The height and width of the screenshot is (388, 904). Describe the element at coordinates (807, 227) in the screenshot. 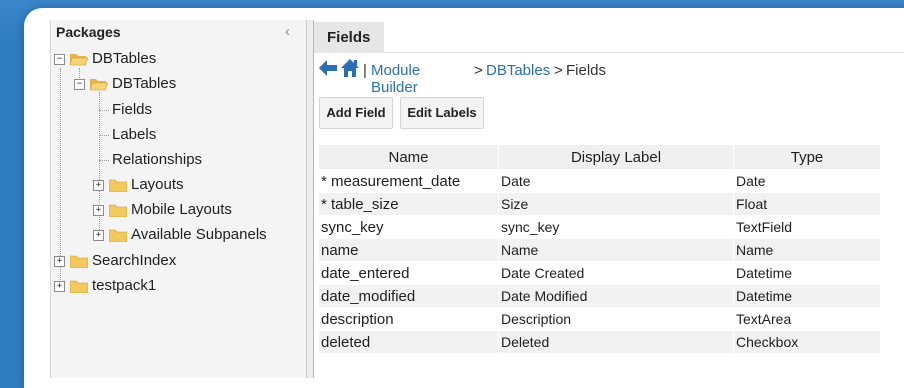

I see `field-type: TextField` at that location.